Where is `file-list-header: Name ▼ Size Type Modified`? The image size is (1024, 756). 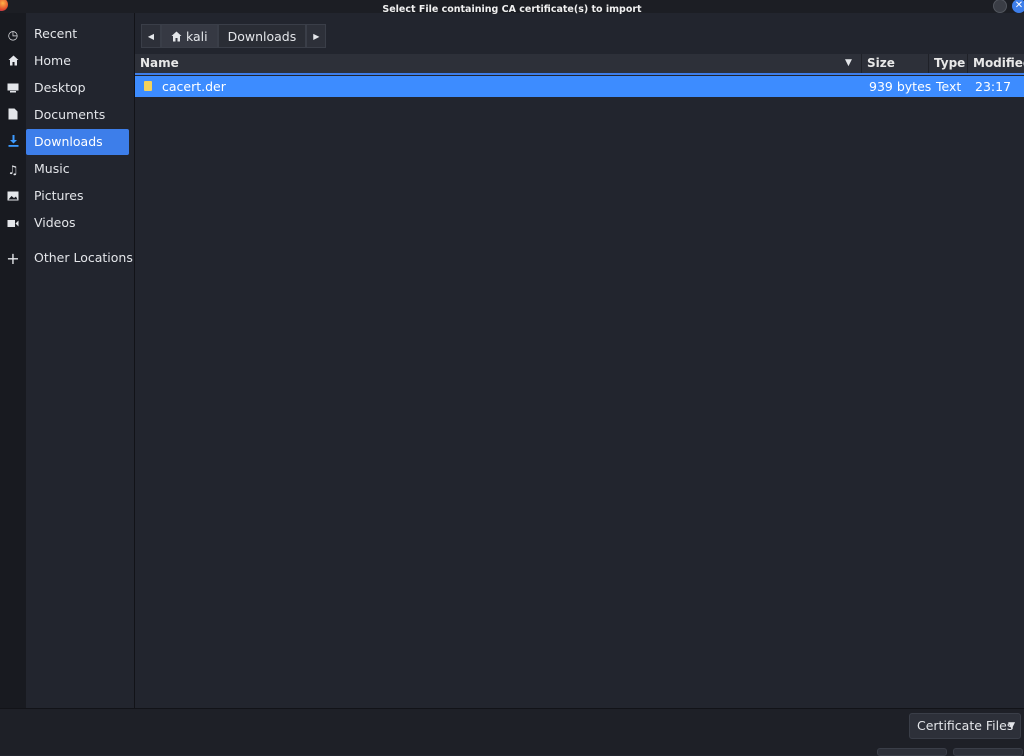
file-list-header: Name ▼ Size Type Modified is located at coordinates (579, 64).